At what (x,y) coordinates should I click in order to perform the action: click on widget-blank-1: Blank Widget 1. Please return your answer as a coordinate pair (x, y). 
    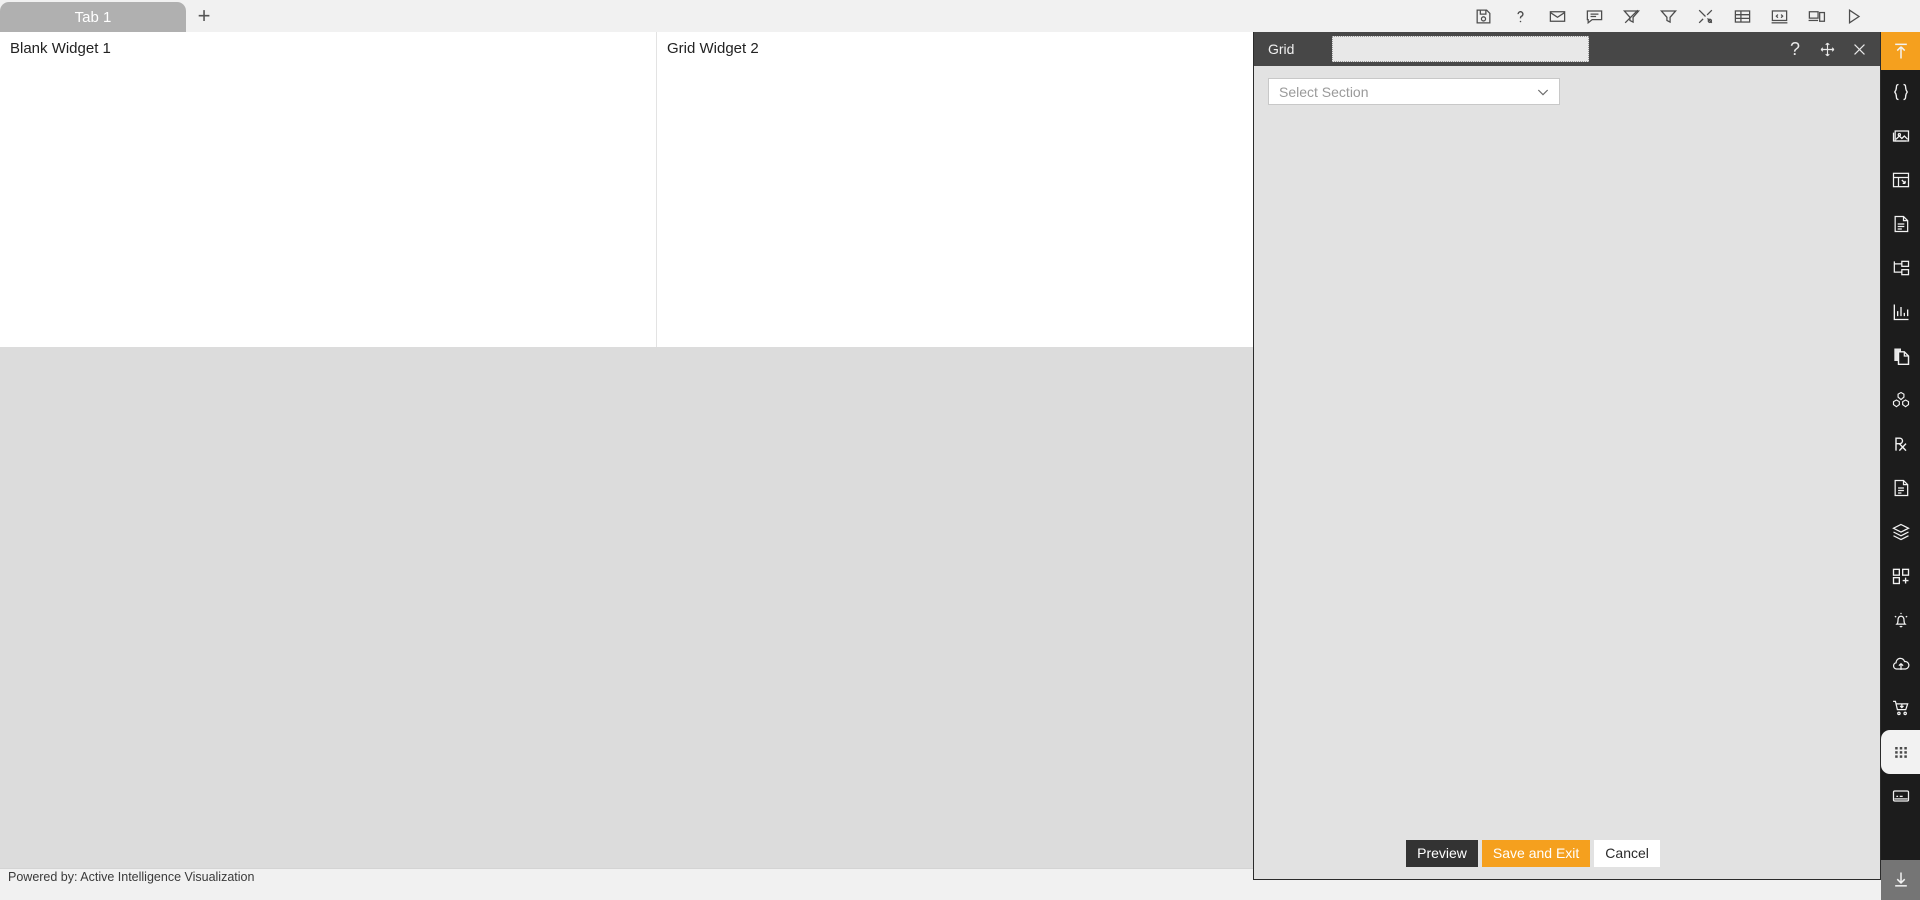
    Looking at the image, I should click on (328, 189).